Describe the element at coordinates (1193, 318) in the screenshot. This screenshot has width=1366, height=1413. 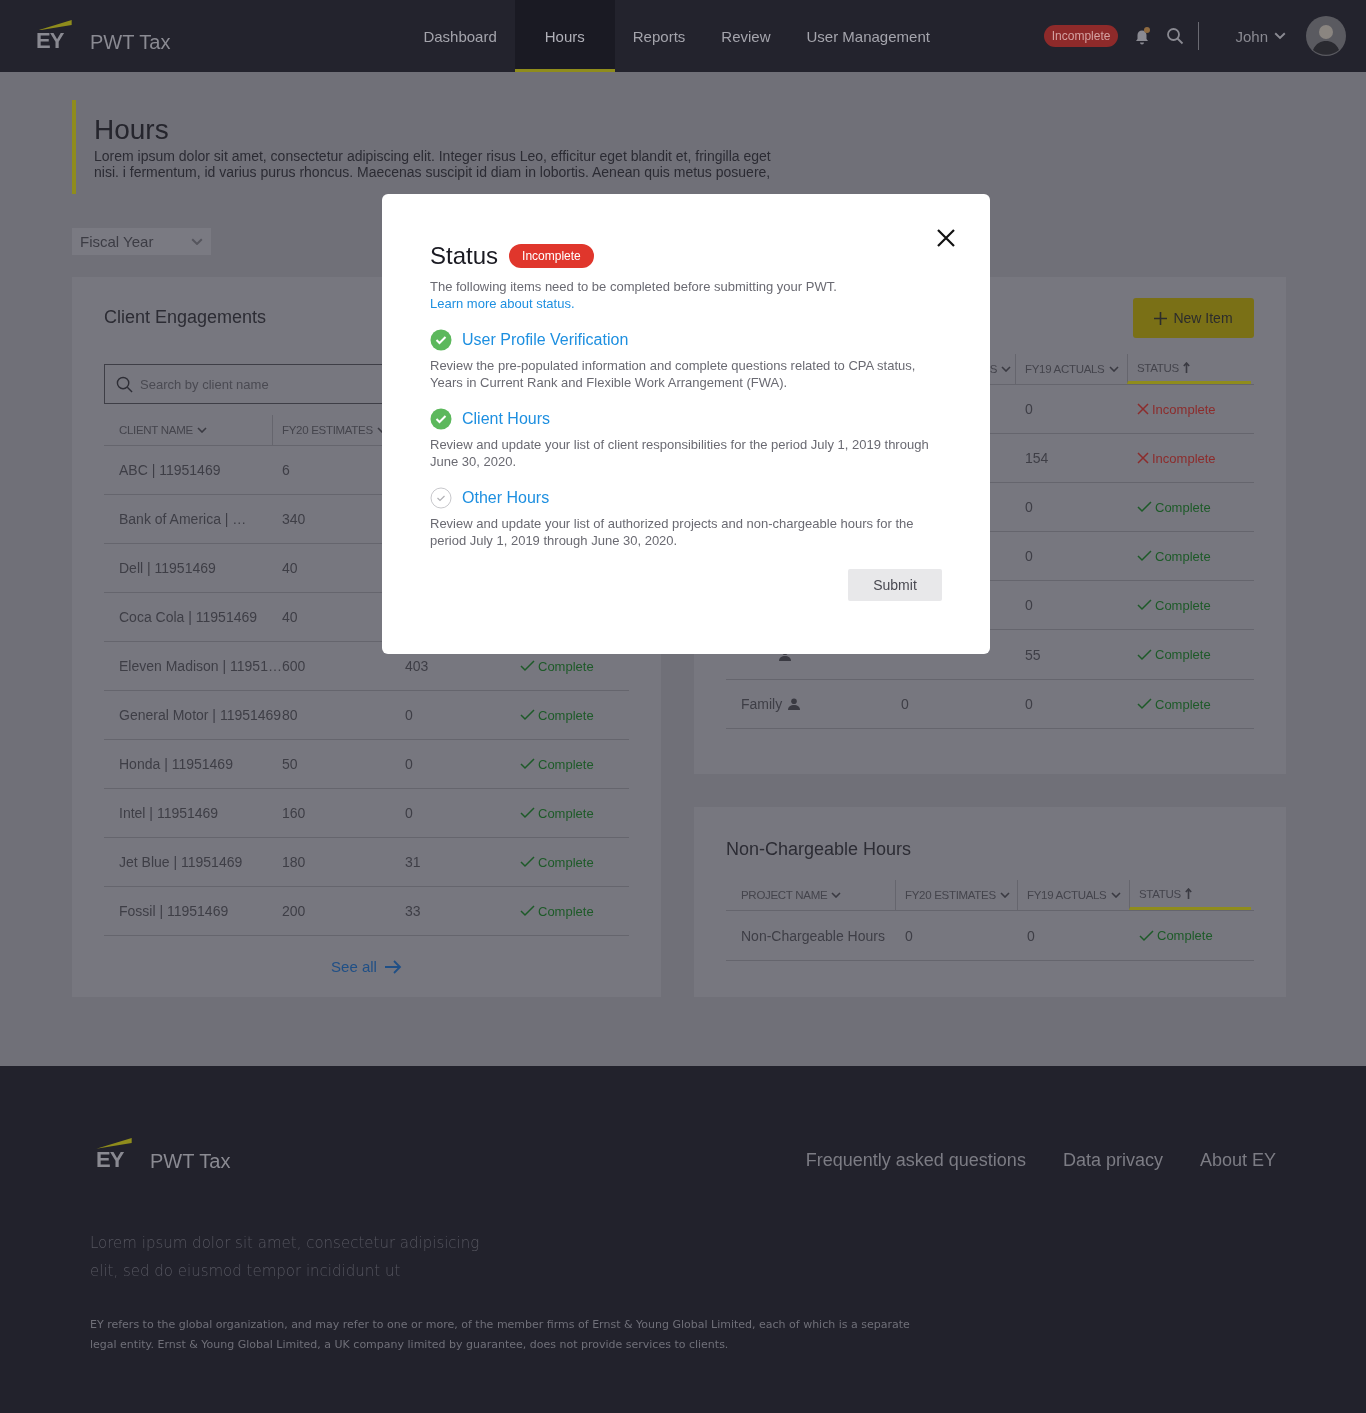
I see `new-item-button: New Item` at that location.